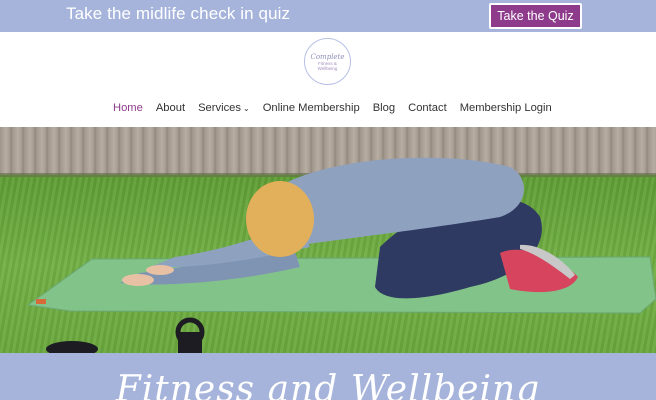 The height and width of the screenshot is (400, 656). Describe the element at coordinates (328, 384) in the screenshot. I see `banner-title: Fitness and Wellbeing` at that location.